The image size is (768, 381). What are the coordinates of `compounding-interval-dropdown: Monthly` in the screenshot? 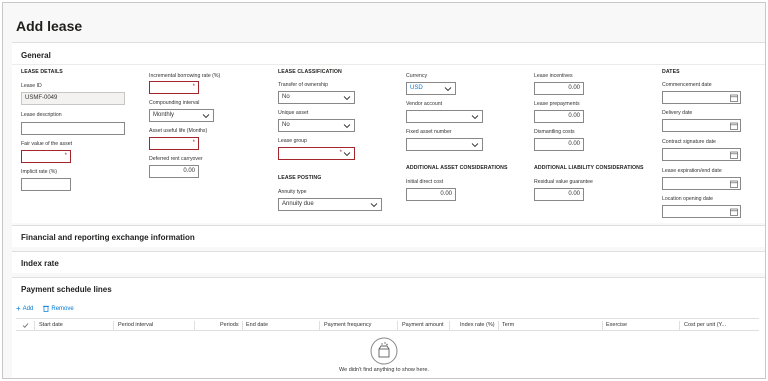 It's located at (181, 115).